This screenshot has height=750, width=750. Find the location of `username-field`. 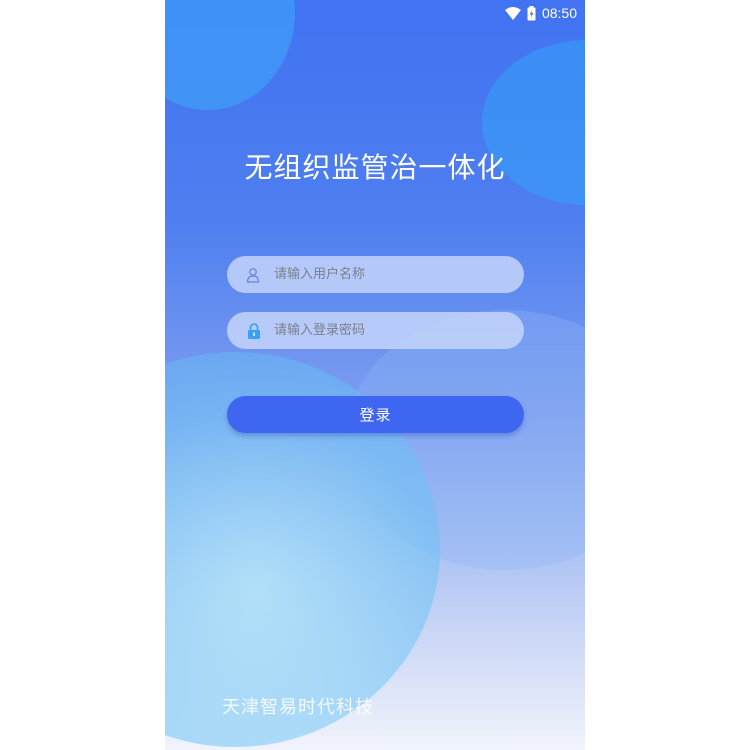

username-field is located at coordinates (375, 274).